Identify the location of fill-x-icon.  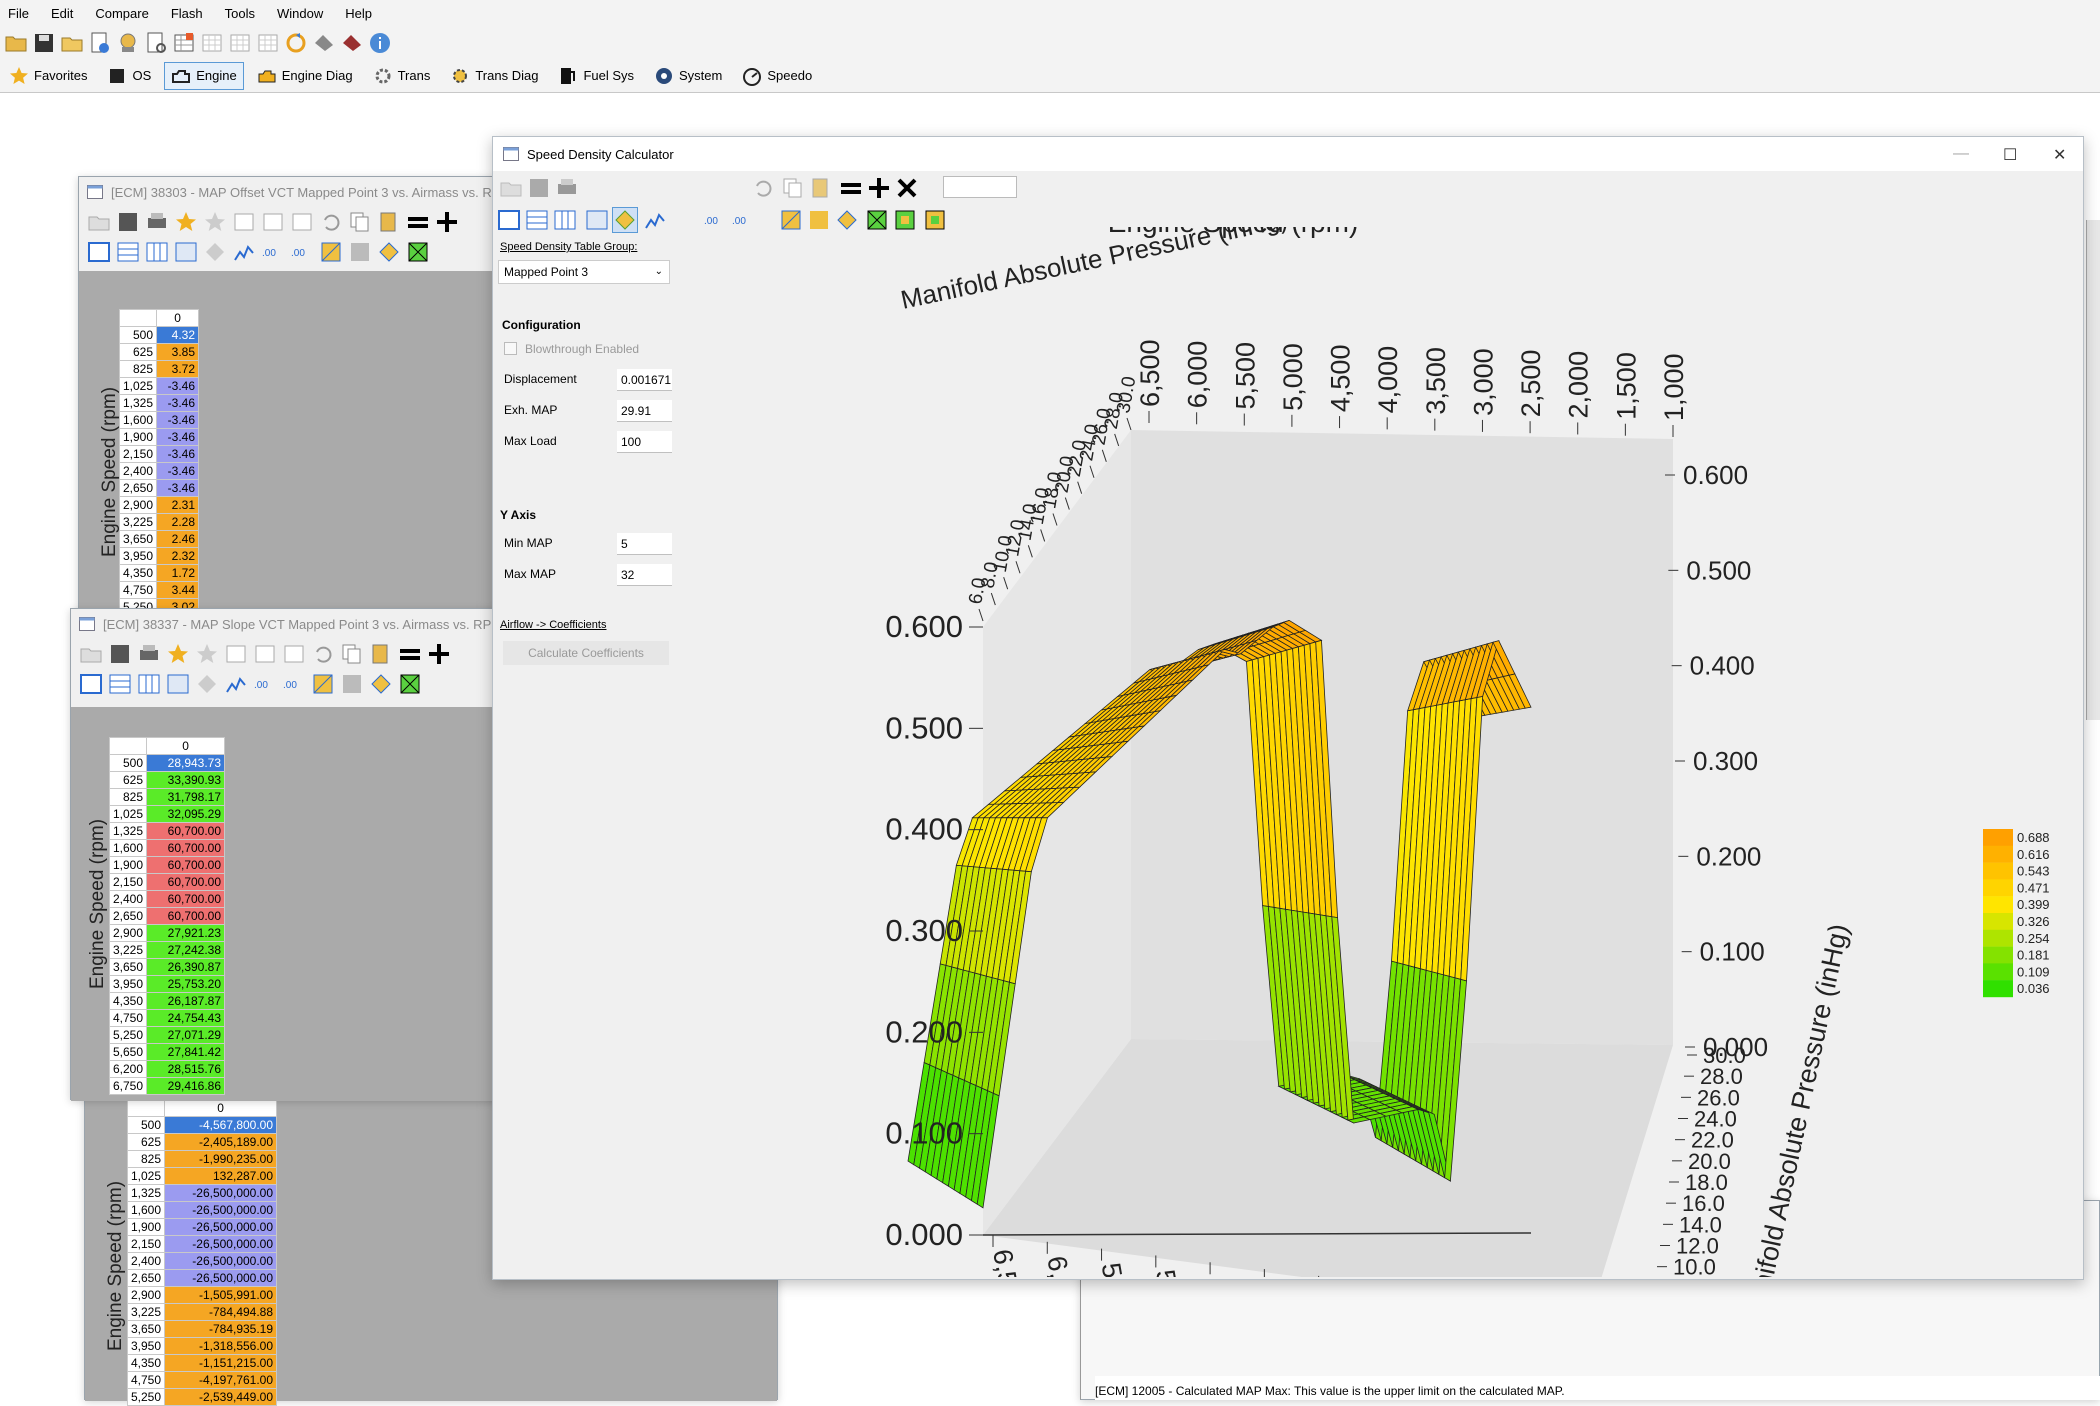
(418, 252).